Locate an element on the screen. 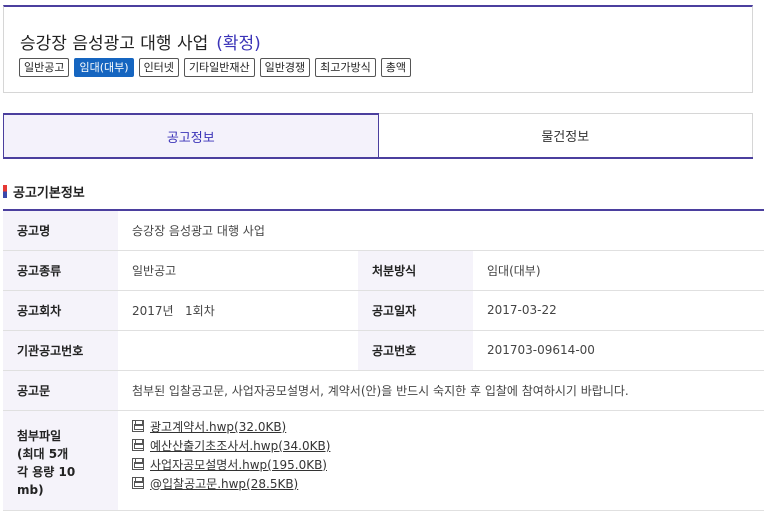 Image resolution: width=764 pixels, height=511 pixels. value-round: 2017년 1회차 is located at coordinates (238, 310).